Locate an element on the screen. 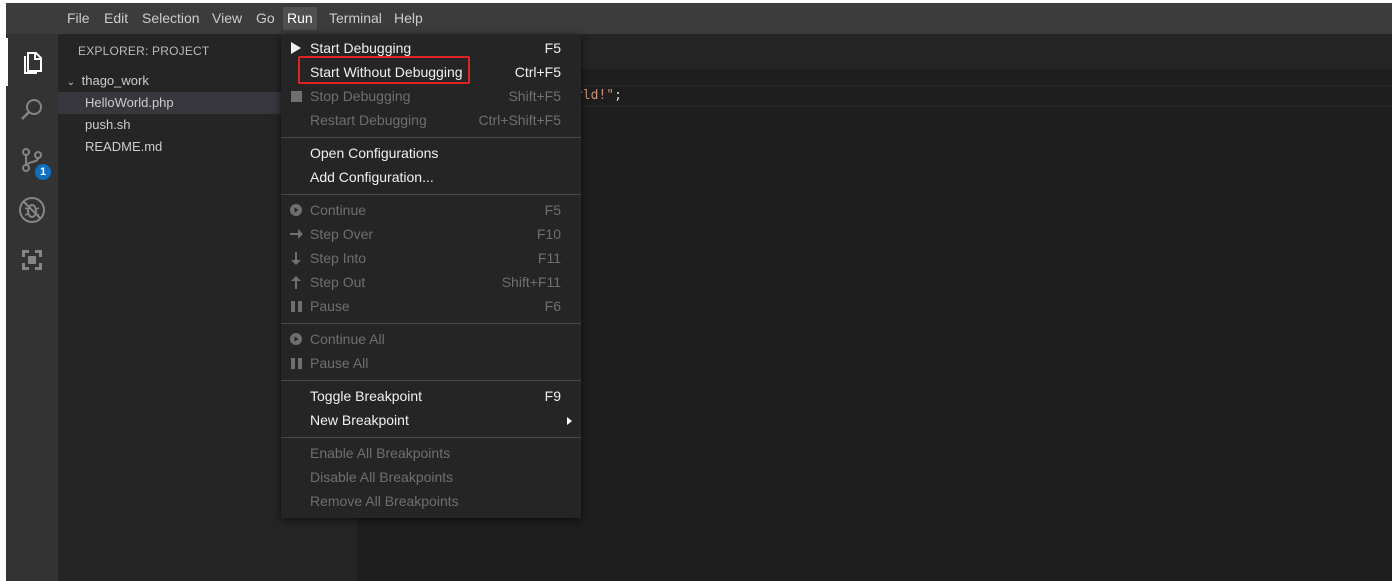  files-icon is located at coordinates (33, 63).